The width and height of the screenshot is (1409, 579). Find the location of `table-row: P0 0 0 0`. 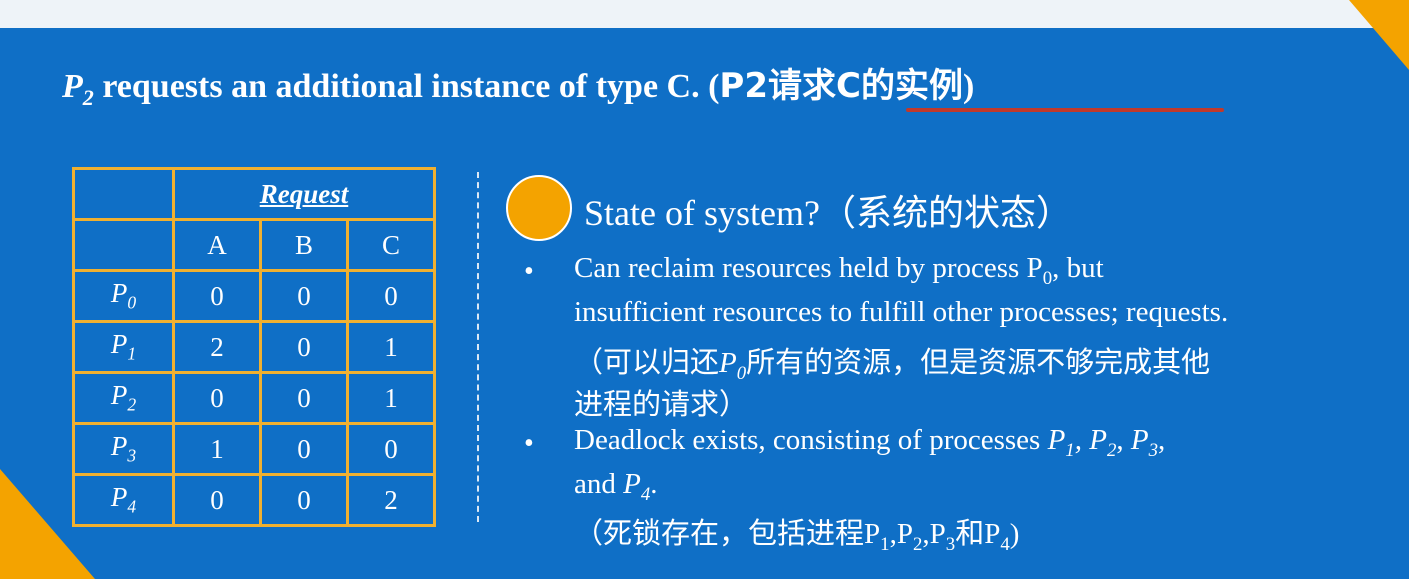

table-row: P0 0 0 0 is located at coordinates (254, 296).